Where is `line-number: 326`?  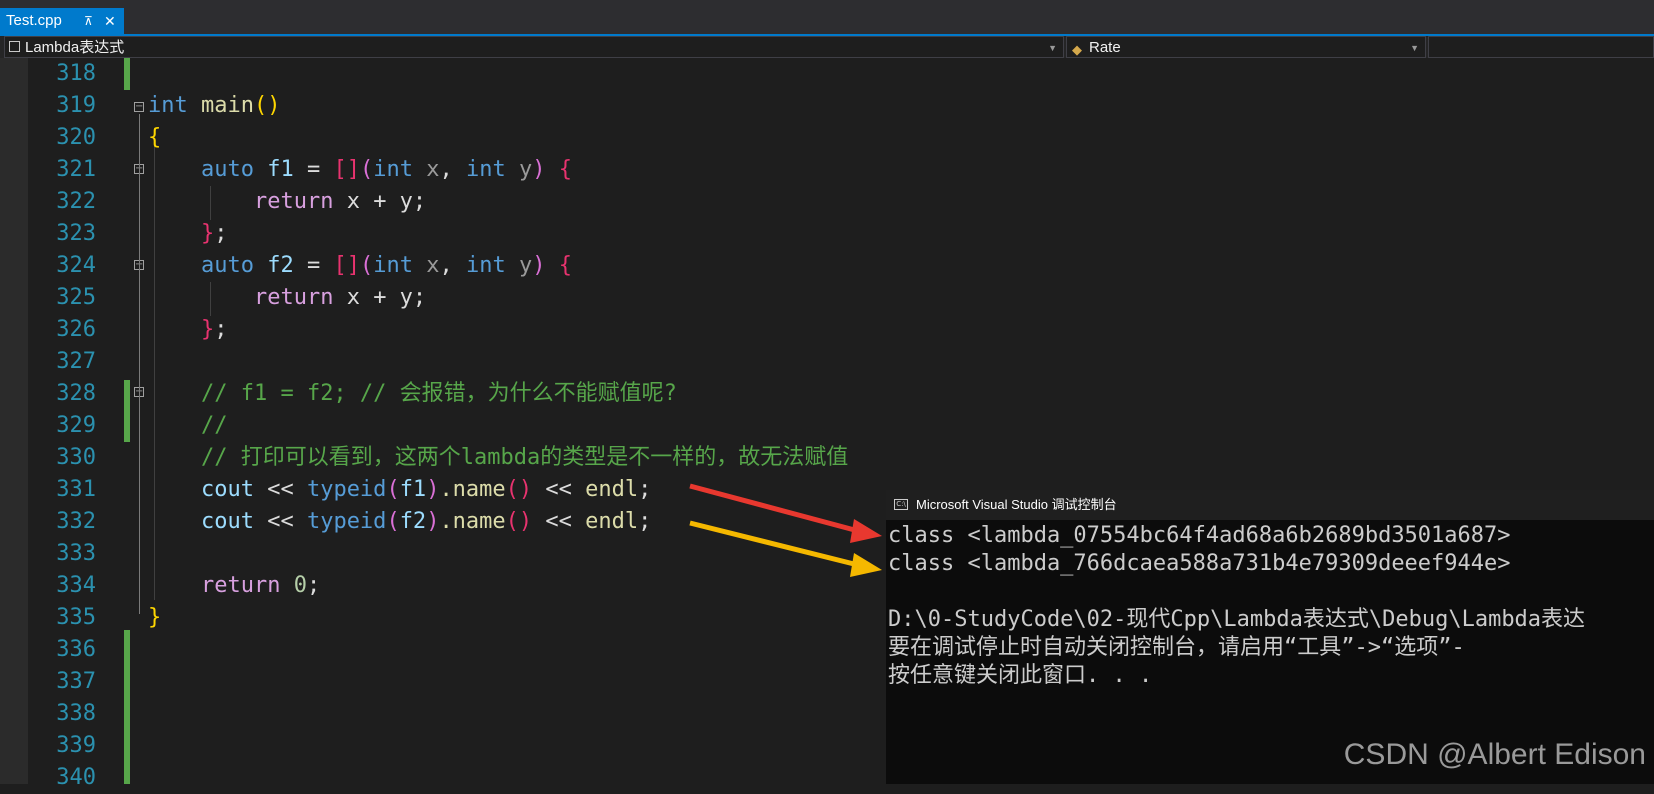 line-number: 326 is located at coordinates (76, 329).